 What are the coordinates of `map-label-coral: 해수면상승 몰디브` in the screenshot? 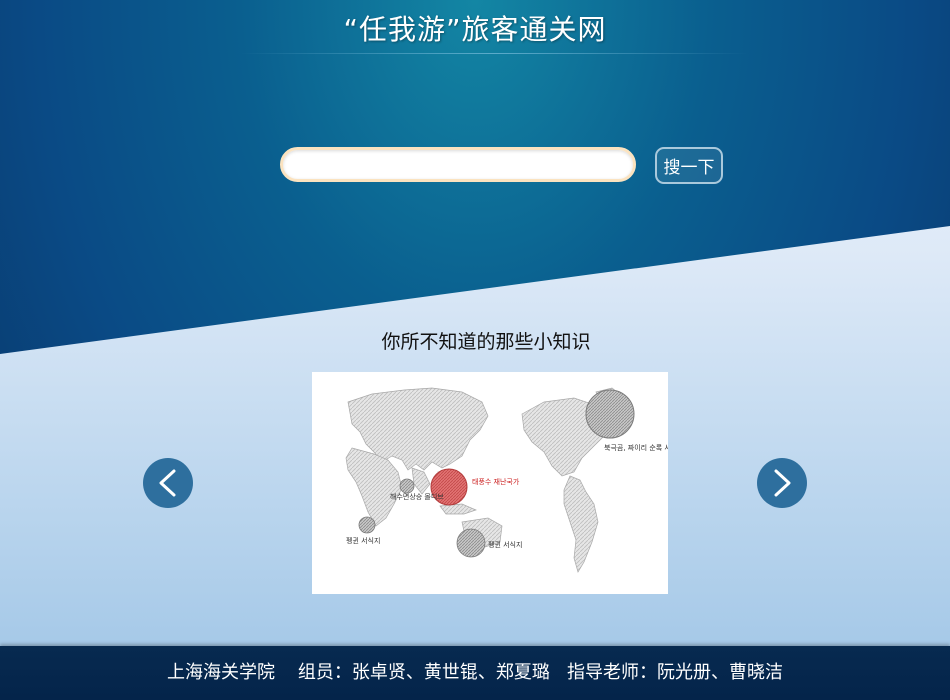 It's located at (417, 496).